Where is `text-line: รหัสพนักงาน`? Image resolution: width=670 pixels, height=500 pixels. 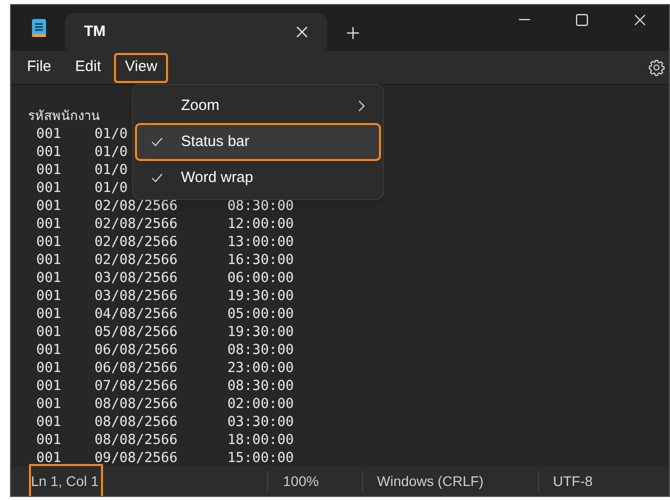 text-line: รหัสพนักงาน is located at coordinates (64, 116).